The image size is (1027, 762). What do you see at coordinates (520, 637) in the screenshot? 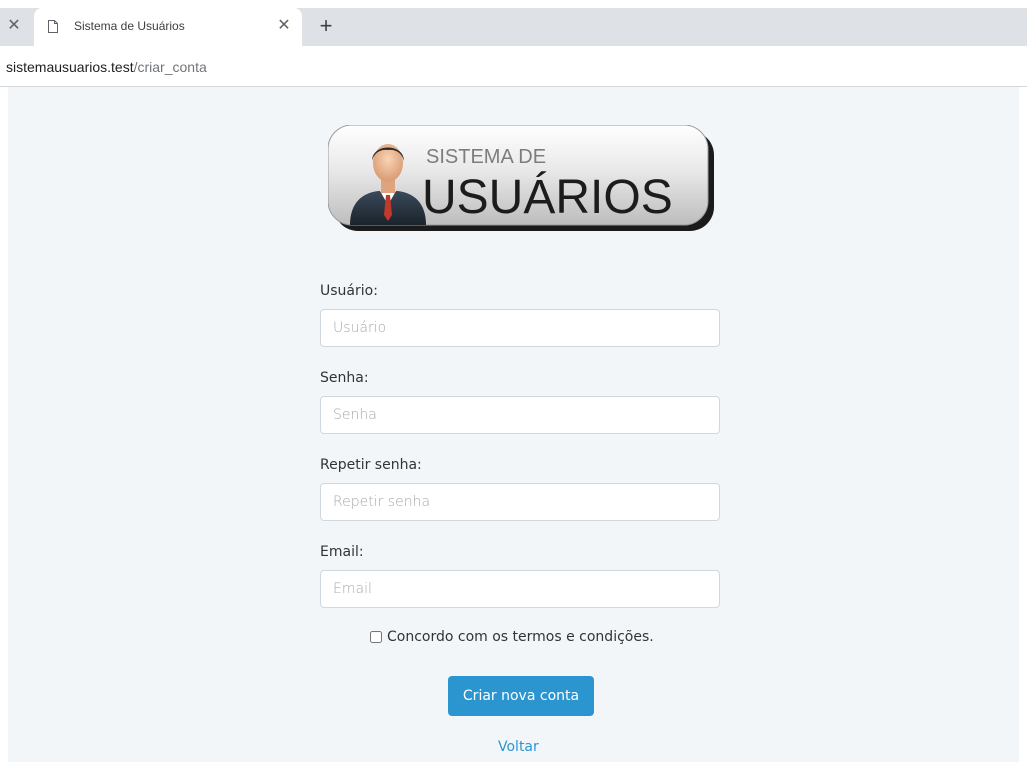
I see `terms-label: Concordo com os termos e condições.` at bounding box center [520, 637].